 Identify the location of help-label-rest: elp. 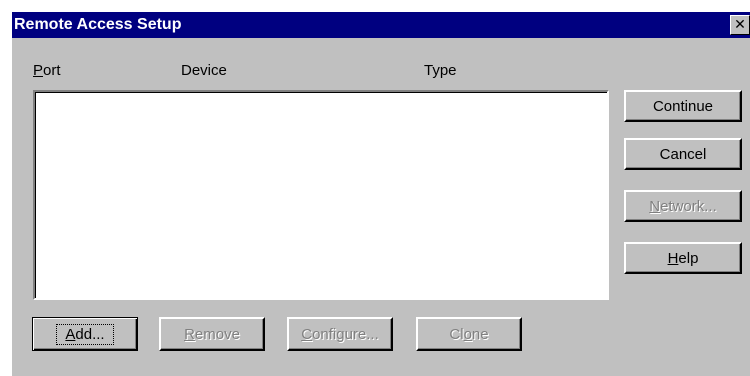
(688, 258).